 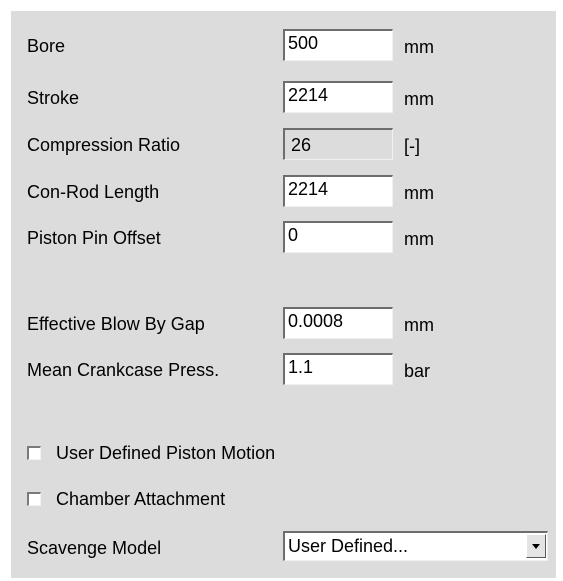 What do you see at coordinates (94, 238) in the screenshot?
I see `piston-pin-offset-label: Piston Pin Offset` at bounding box center [94, 238].